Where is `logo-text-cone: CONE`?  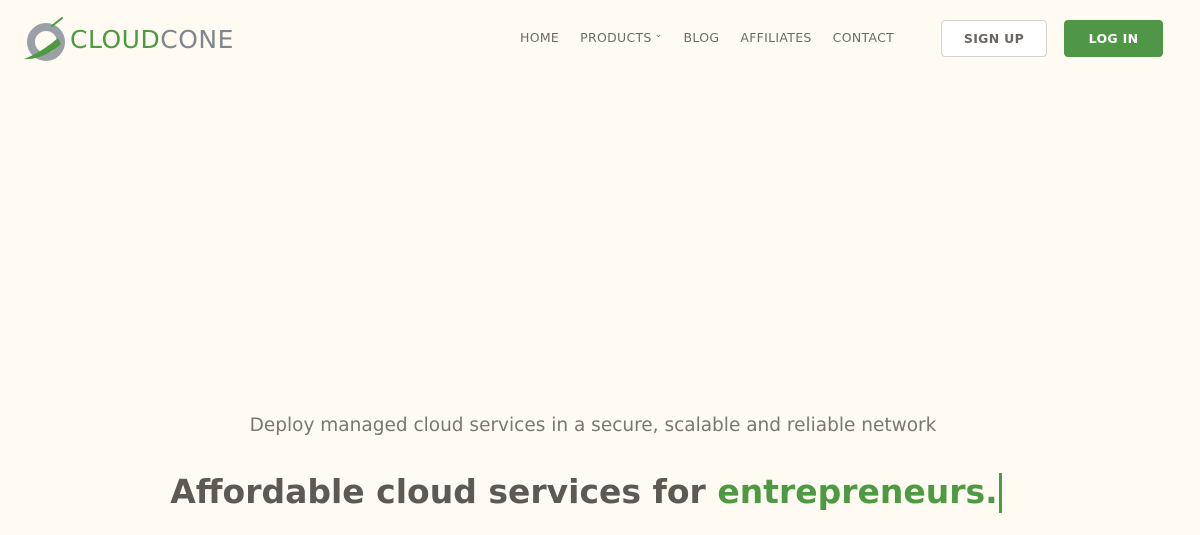
logo-text-cone: CONE is located at coordinates (197, 39).